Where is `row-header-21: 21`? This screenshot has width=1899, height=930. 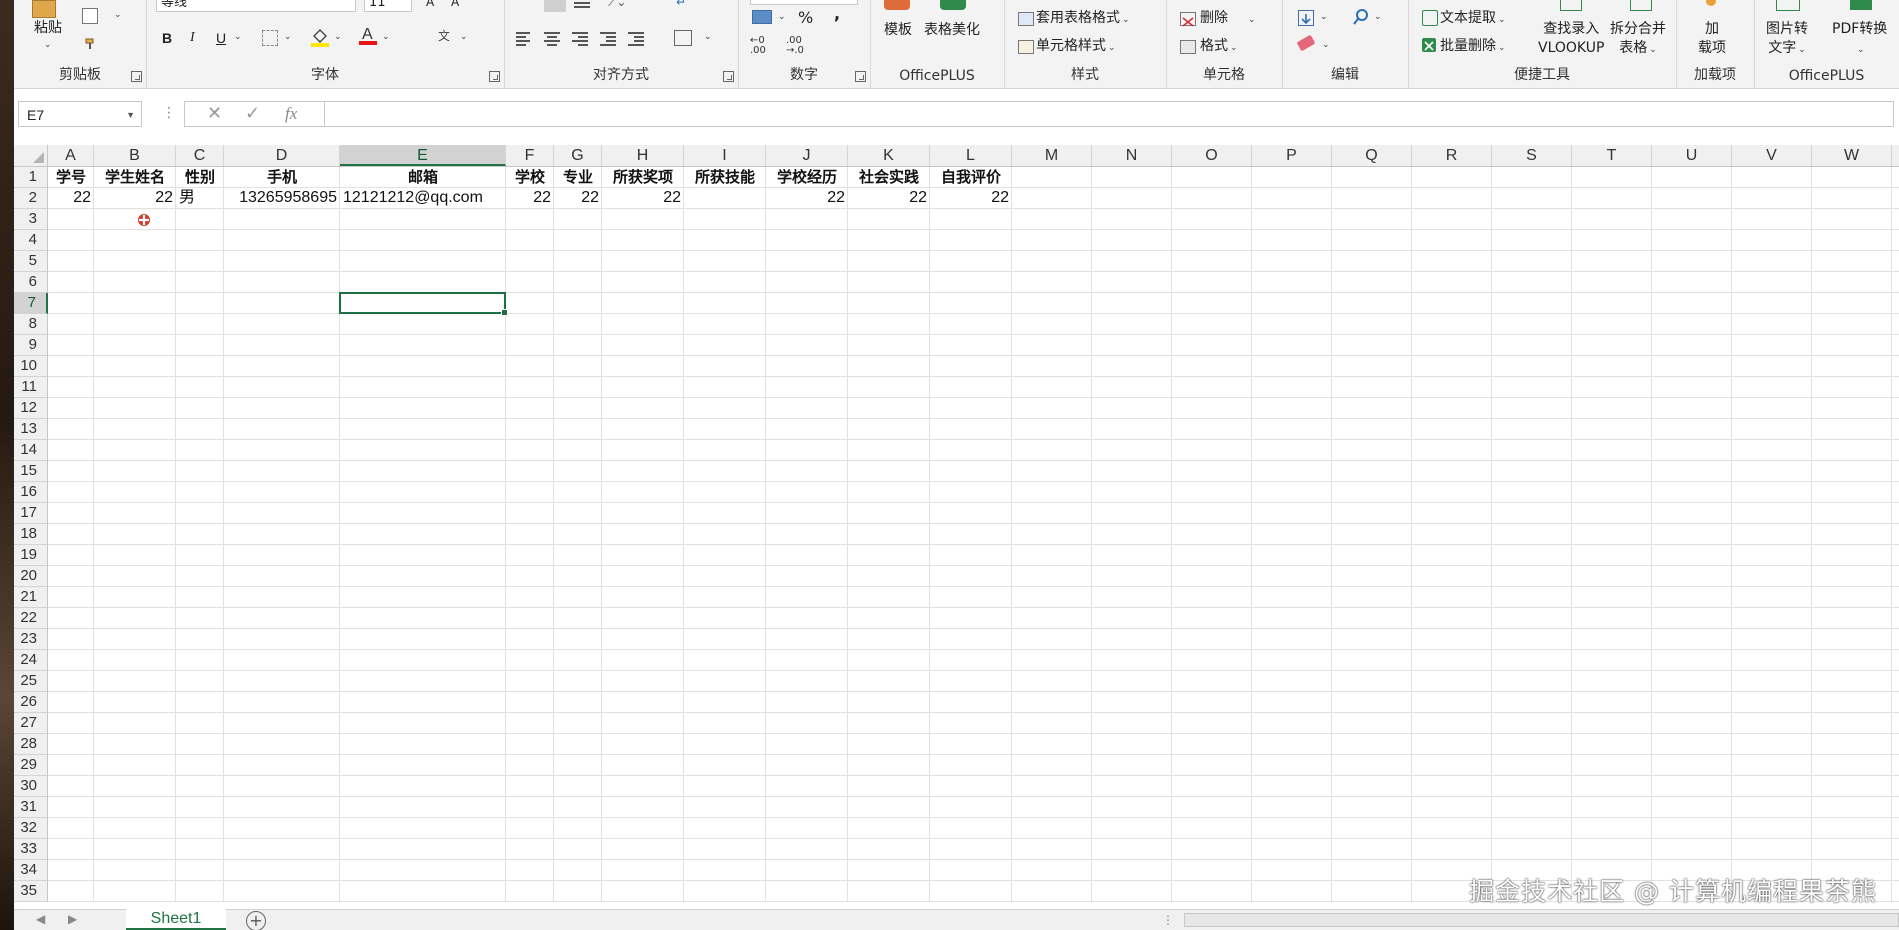
row-header-21: 21 is located at coordinates (31, 597).